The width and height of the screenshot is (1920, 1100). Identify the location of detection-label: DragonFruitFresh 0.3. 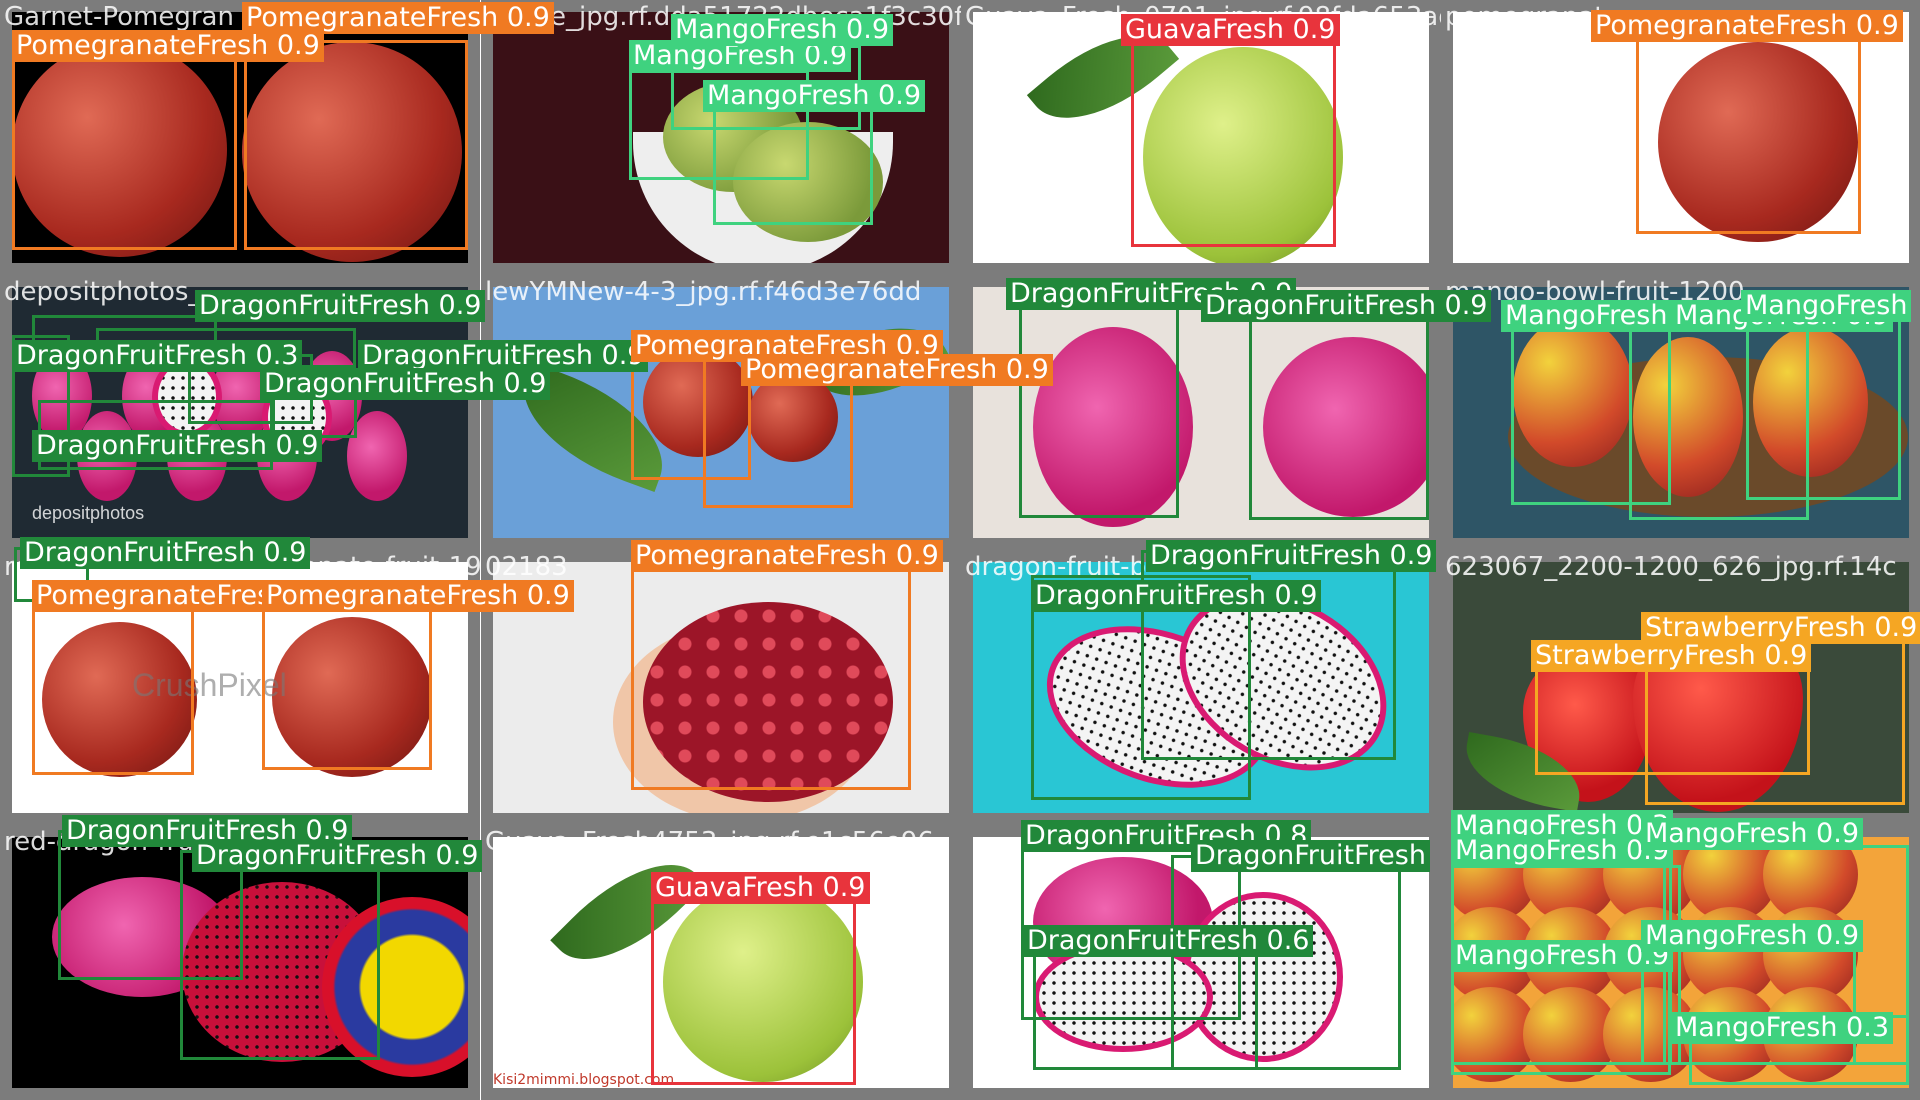
(157, 356).